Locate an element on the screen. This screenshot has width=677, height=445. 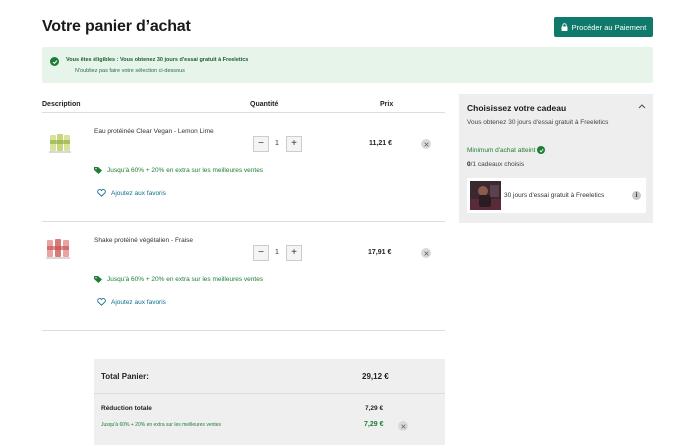
total-value: 29,12 € is located at coordinates (375, 376).